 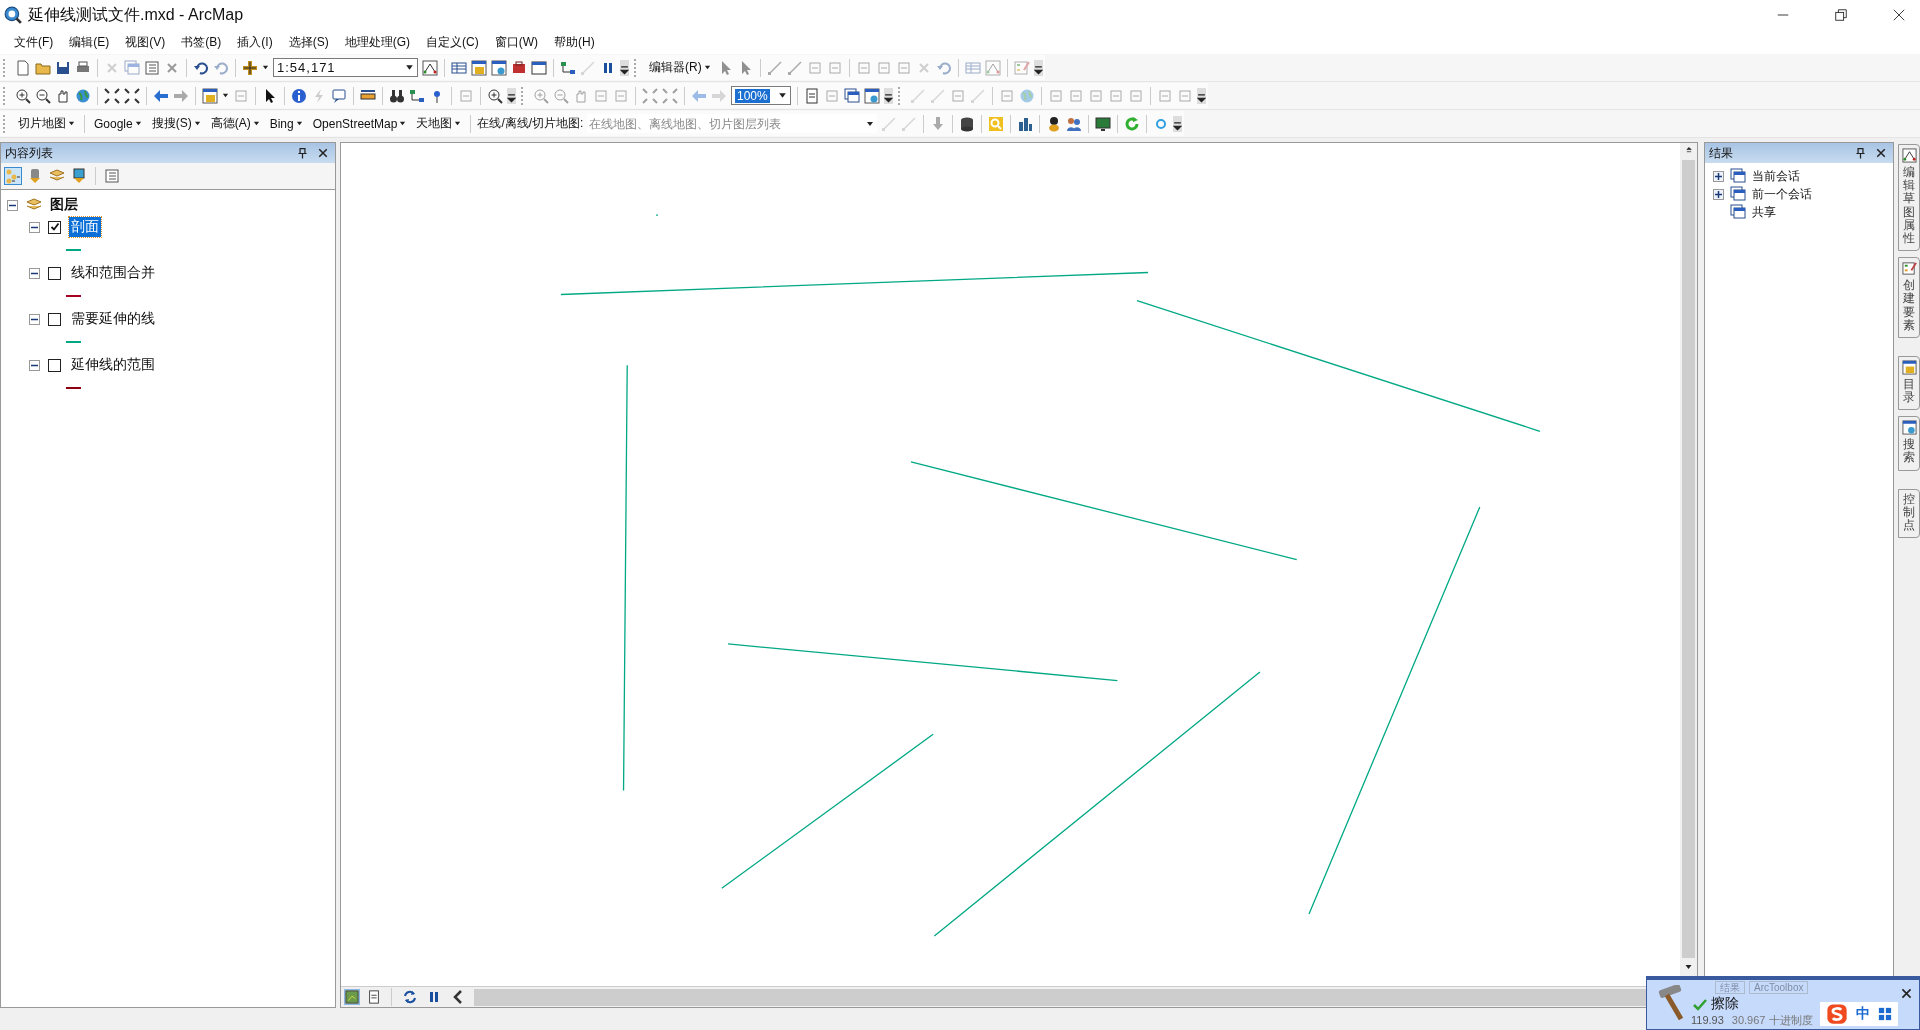 I want to click on side-tab: 目录, so click(x=1909, y=383).